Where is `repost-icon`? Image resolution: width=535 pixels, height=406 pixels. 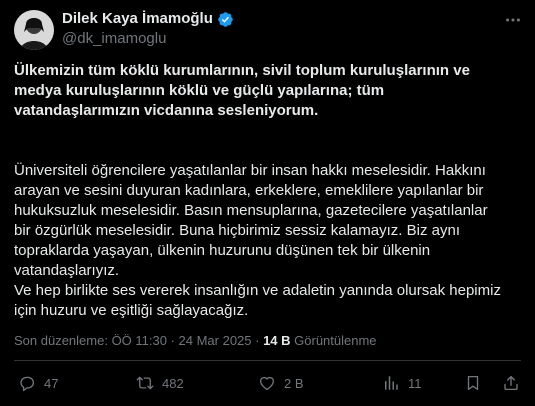
repost-icon is located at coordinates (145, 383).